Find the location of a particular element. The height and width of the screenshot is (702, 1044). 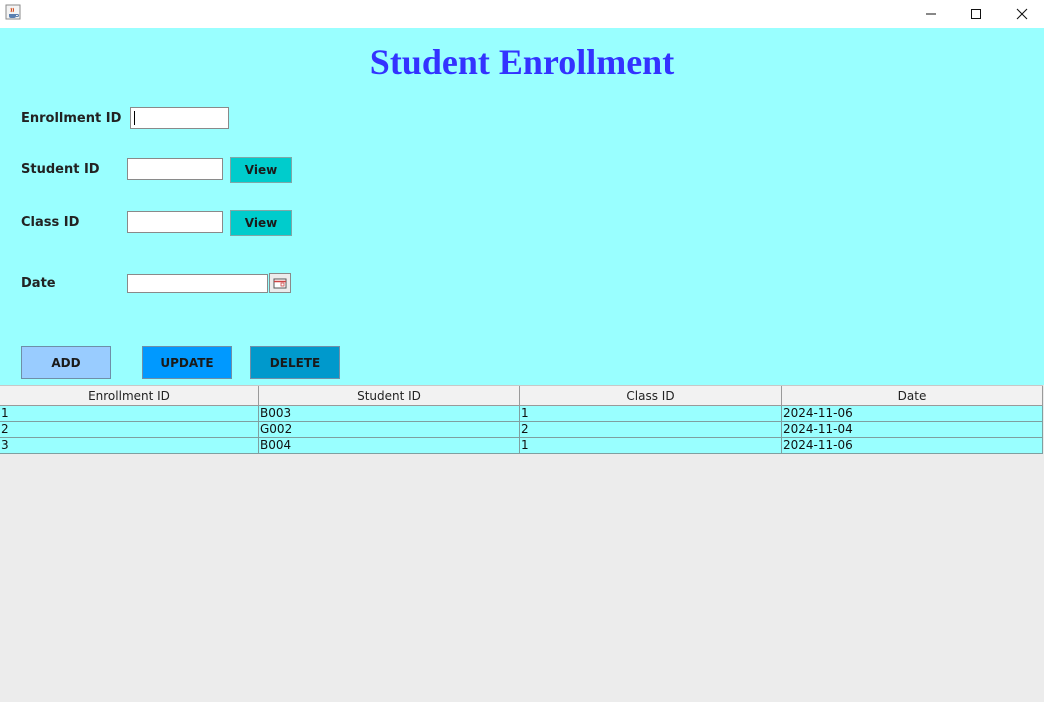

table-header: Enrollment ID Student ID Class ID Date is located at coordinates (521, 395).